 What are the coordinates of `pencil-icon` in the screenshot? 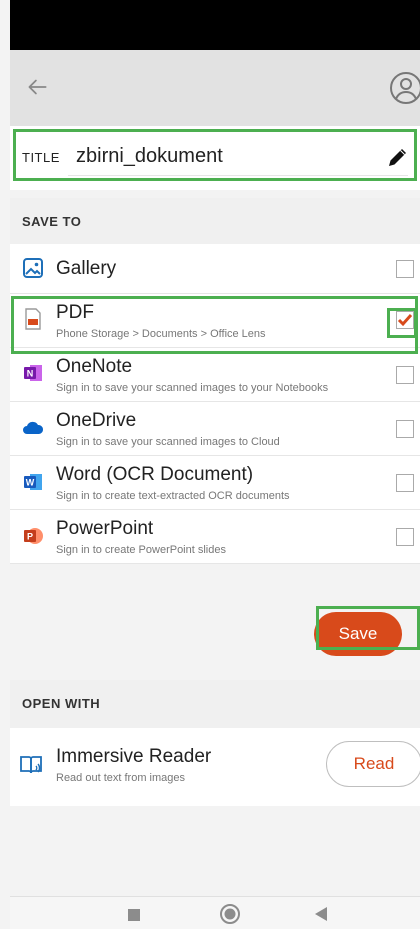 It's located at (398, 157).